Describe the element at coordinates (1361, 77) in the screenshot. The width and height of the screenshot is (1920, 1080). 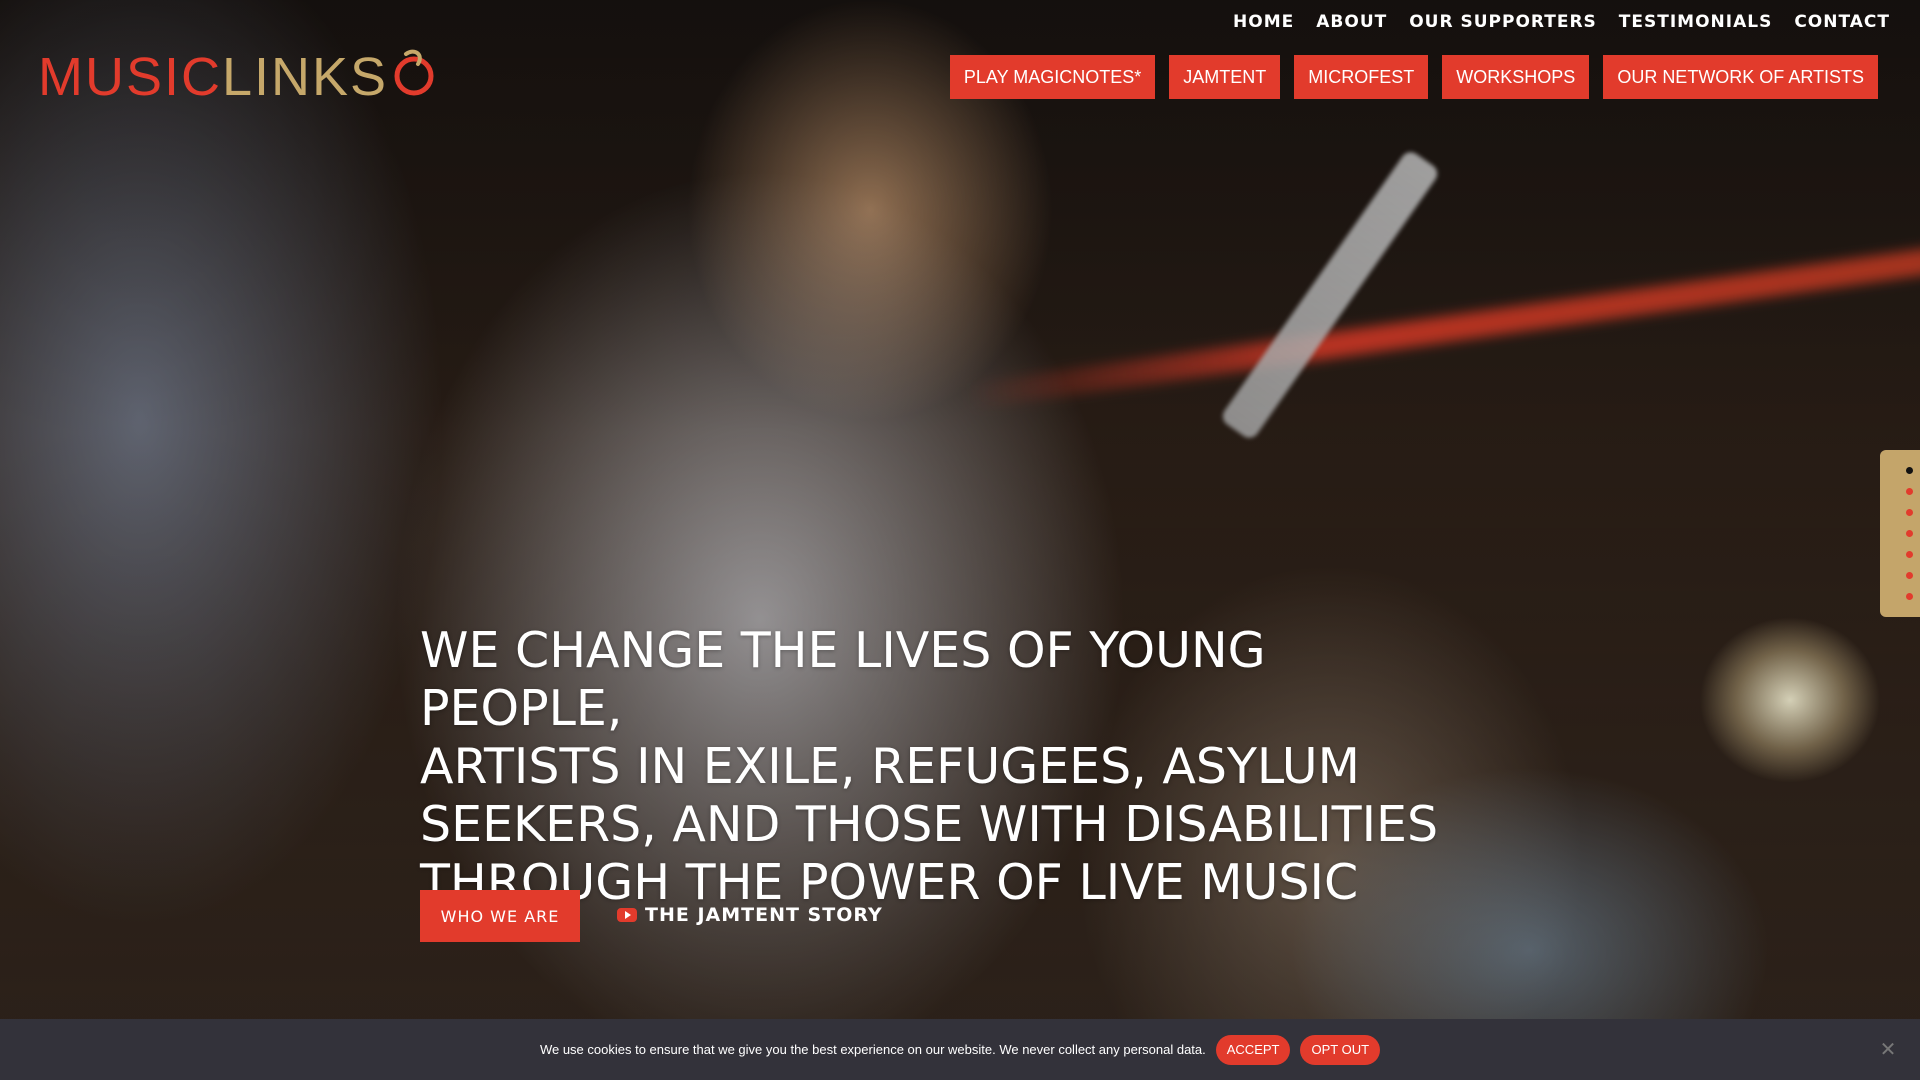
I see `nav-microfest-button: MICROFEST` at that location.